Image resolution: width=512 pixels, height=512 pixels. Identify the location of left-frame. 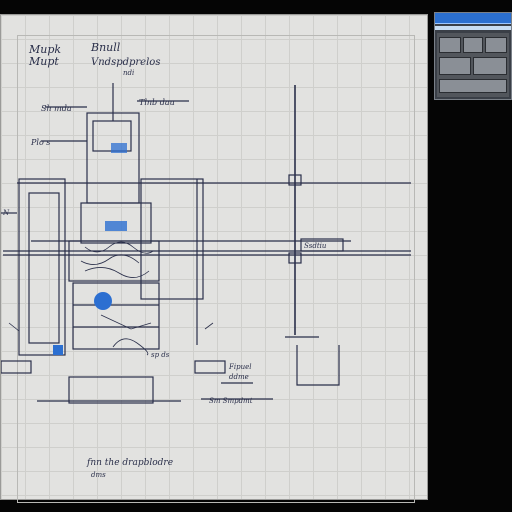
(42, 267).